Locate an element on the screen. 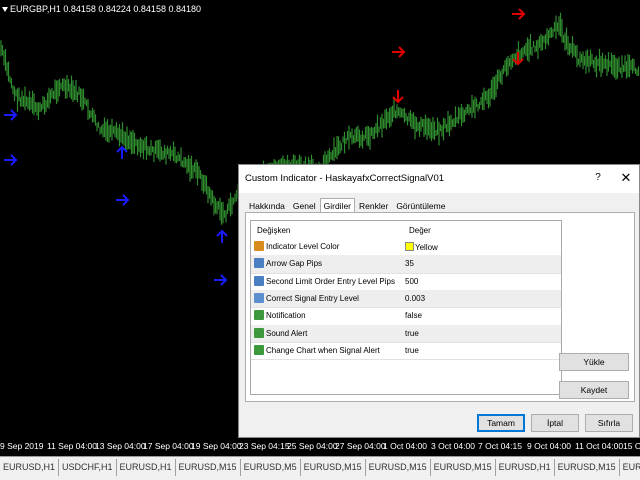 The image size is (640, 480). chart-tab: EURUSD,M5 is located at coordinates (271, 467).